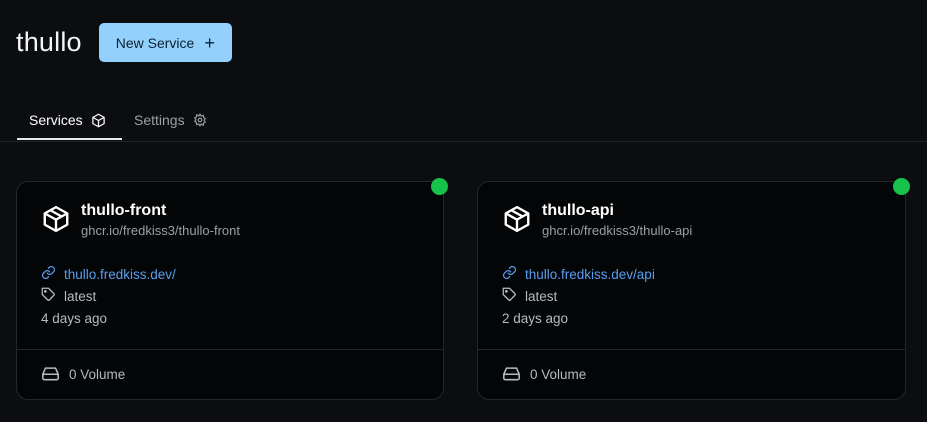 The image size is (927, 422). I want to click on service-image: ghcr.io/fredkiss3/thullo-api, so click(617, 230).